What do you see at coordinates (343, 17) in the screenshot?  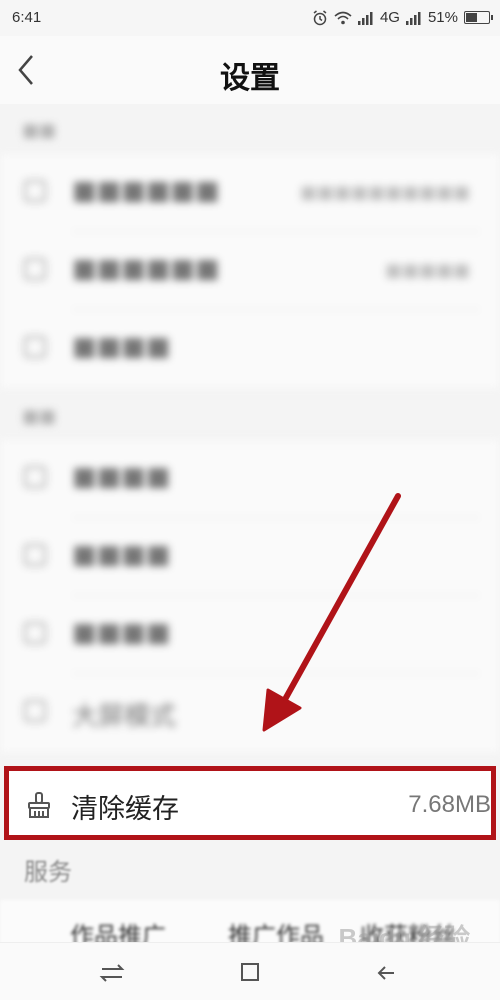 I see `wifi-icon` at bounding box center [343, 17].